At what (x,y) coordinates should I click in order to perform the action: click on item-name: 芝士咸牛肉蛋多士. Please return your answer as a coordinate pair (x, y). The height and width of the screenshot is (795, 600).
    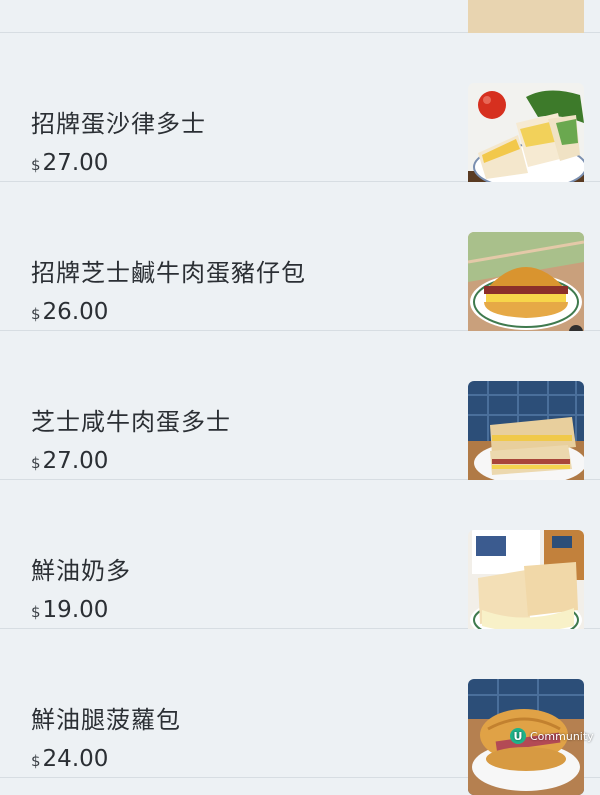
    Looking at the image, I should click on (131, 422).